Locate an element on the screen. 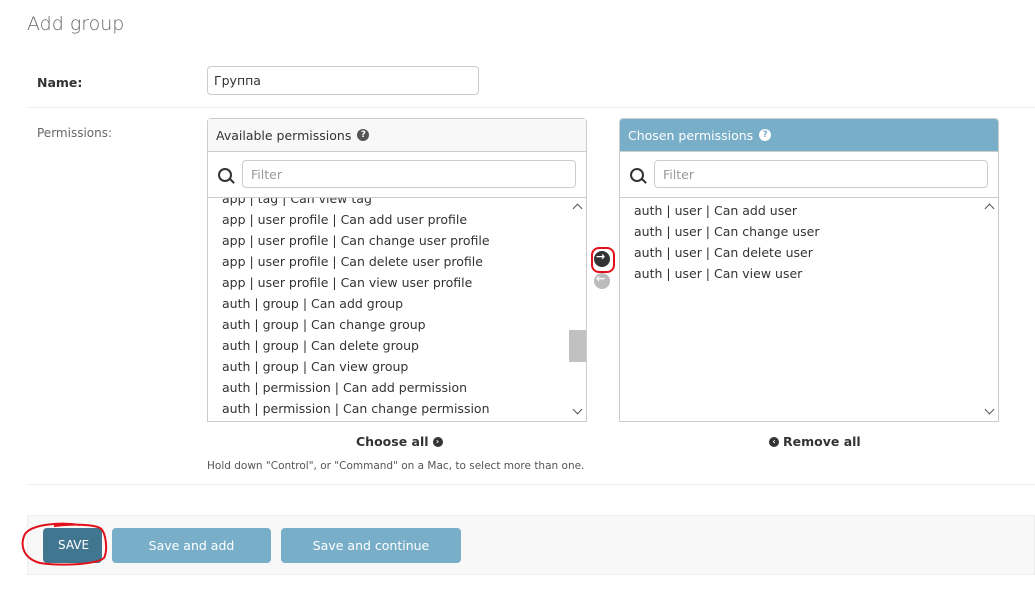  available-filter-row is located at coordinates (397, 175).